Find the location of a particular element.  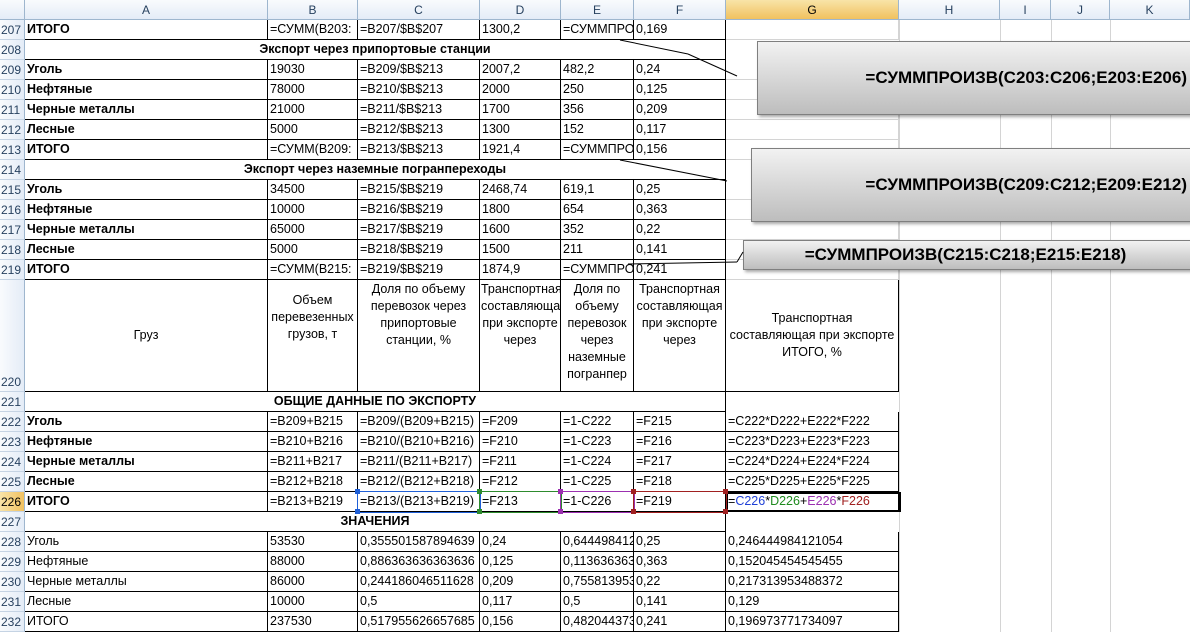

cell-d219: 1874,9 is located at coordinates (520, 270).